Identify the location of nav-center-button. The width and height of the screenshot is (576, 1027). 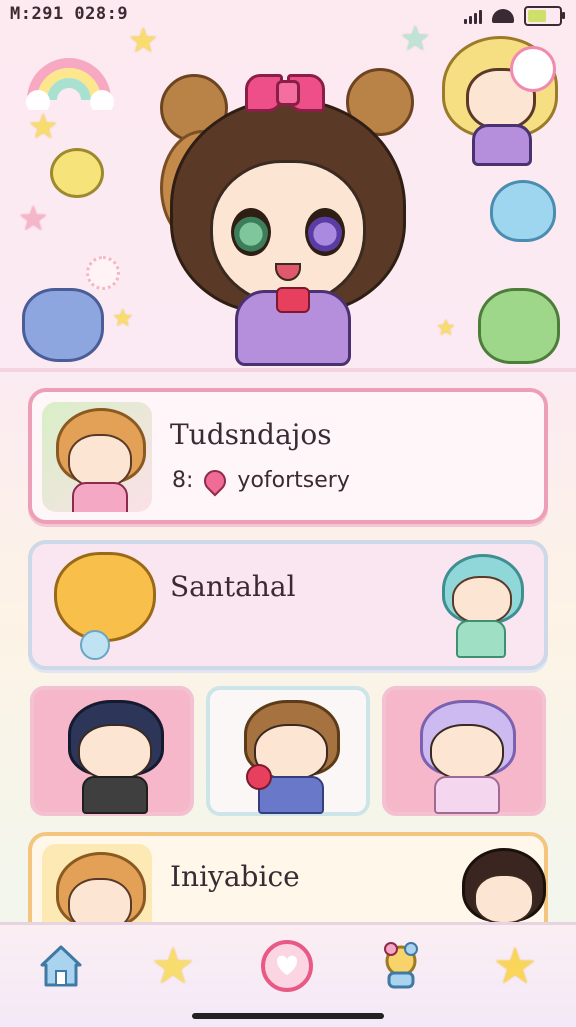
(287, 966).